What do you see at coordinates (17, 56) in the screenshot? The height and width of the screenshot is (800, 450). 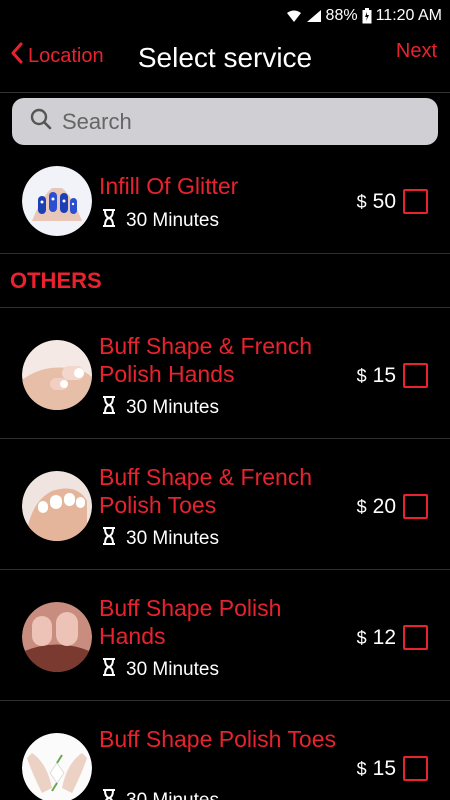 I see `chevron-left-icon` at bounding box center [17, 56].